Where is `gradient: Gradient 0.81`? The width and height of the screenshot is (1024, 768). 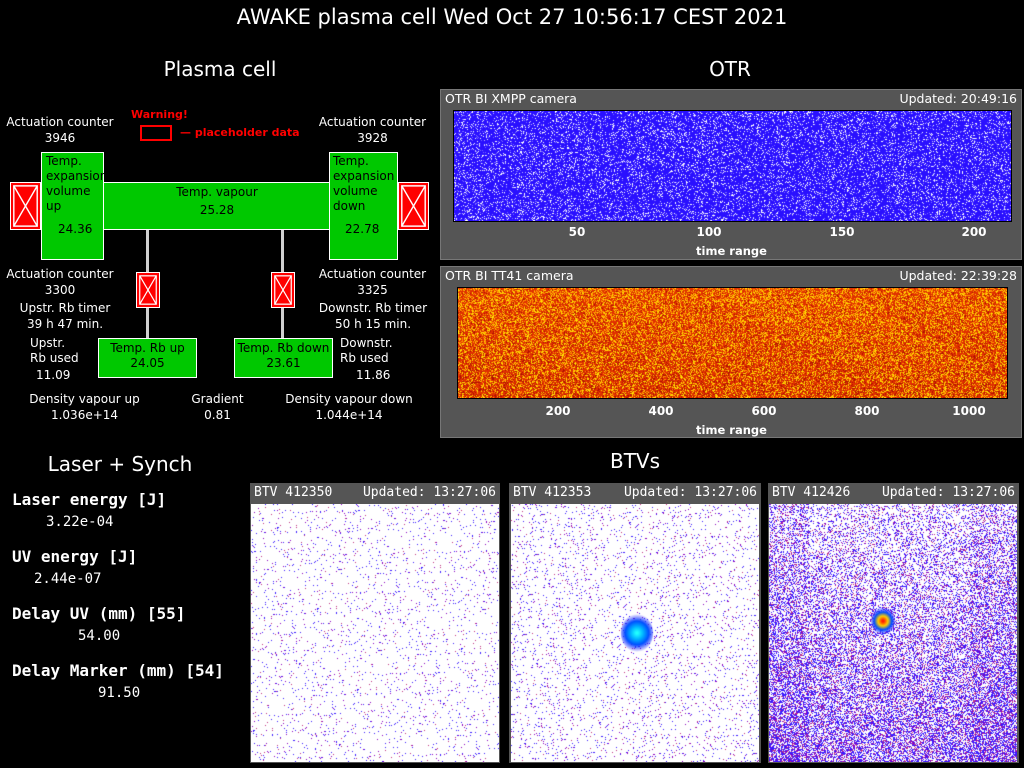 gradient: Gradient 0.81 is located at coordinates (217, 407).